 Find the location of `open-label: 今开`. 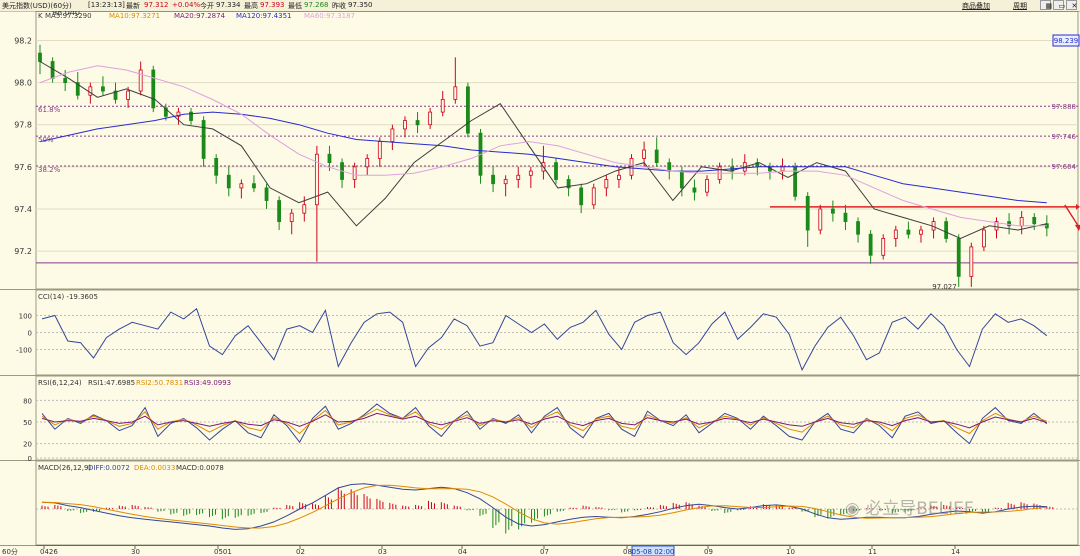

open-label: 今开 is located at coordinates (207, 6).